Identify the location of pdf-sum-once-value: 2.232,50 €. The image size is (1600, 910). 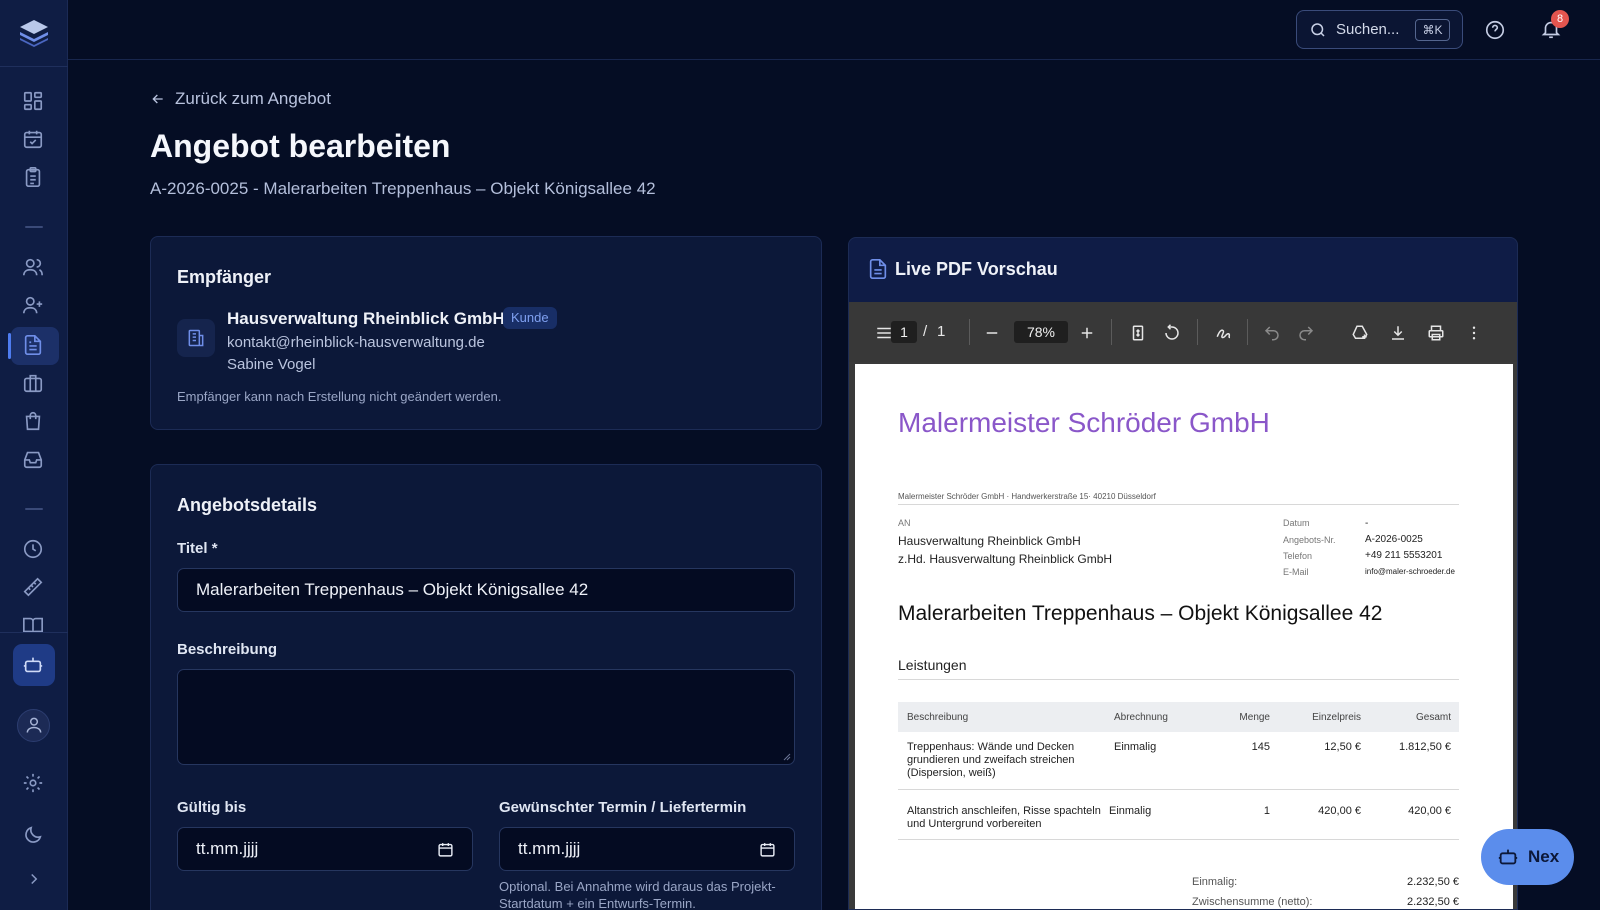
(1433, 882).